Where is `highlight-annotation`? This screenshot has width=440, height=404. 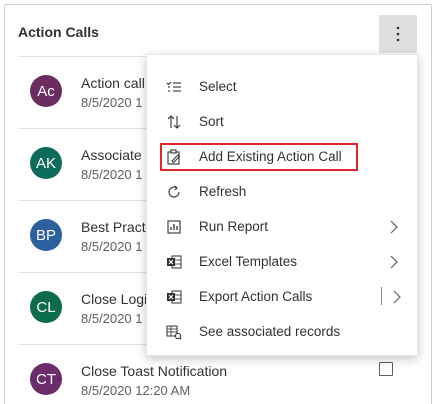 highlight-annotation is located at coordinates (259, 157).